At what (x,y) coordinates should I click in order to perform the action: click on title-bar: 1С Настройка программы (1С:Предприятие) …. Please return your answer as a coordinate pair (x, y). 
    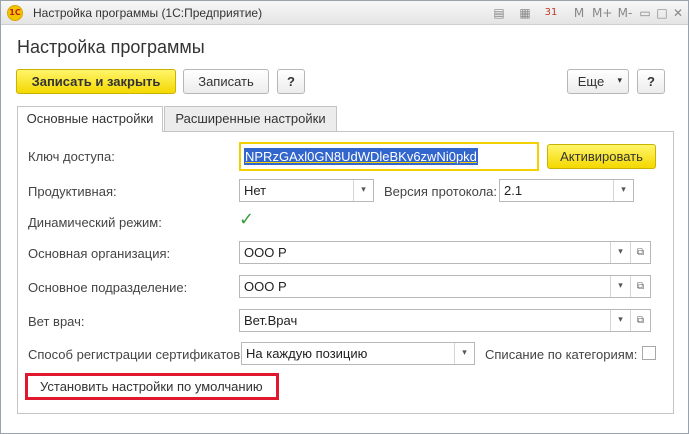
    Looking at the image, I should click on (344, 13).